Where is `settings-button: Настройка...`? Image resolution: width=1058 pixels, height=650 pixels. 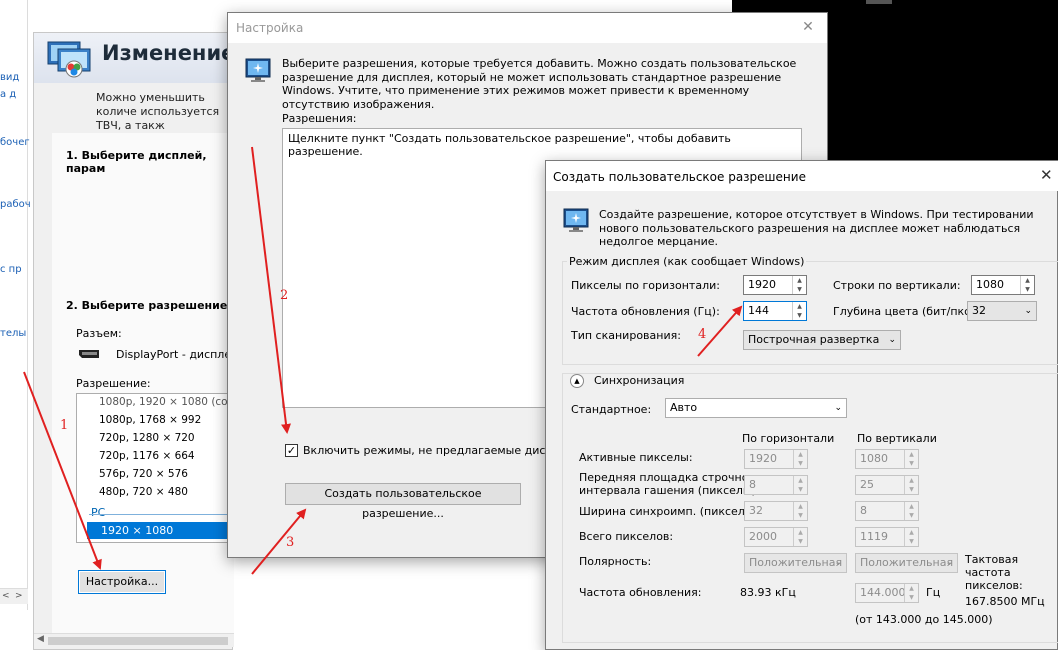 settings-button: Настройка... is located at coordinates (122, 582).